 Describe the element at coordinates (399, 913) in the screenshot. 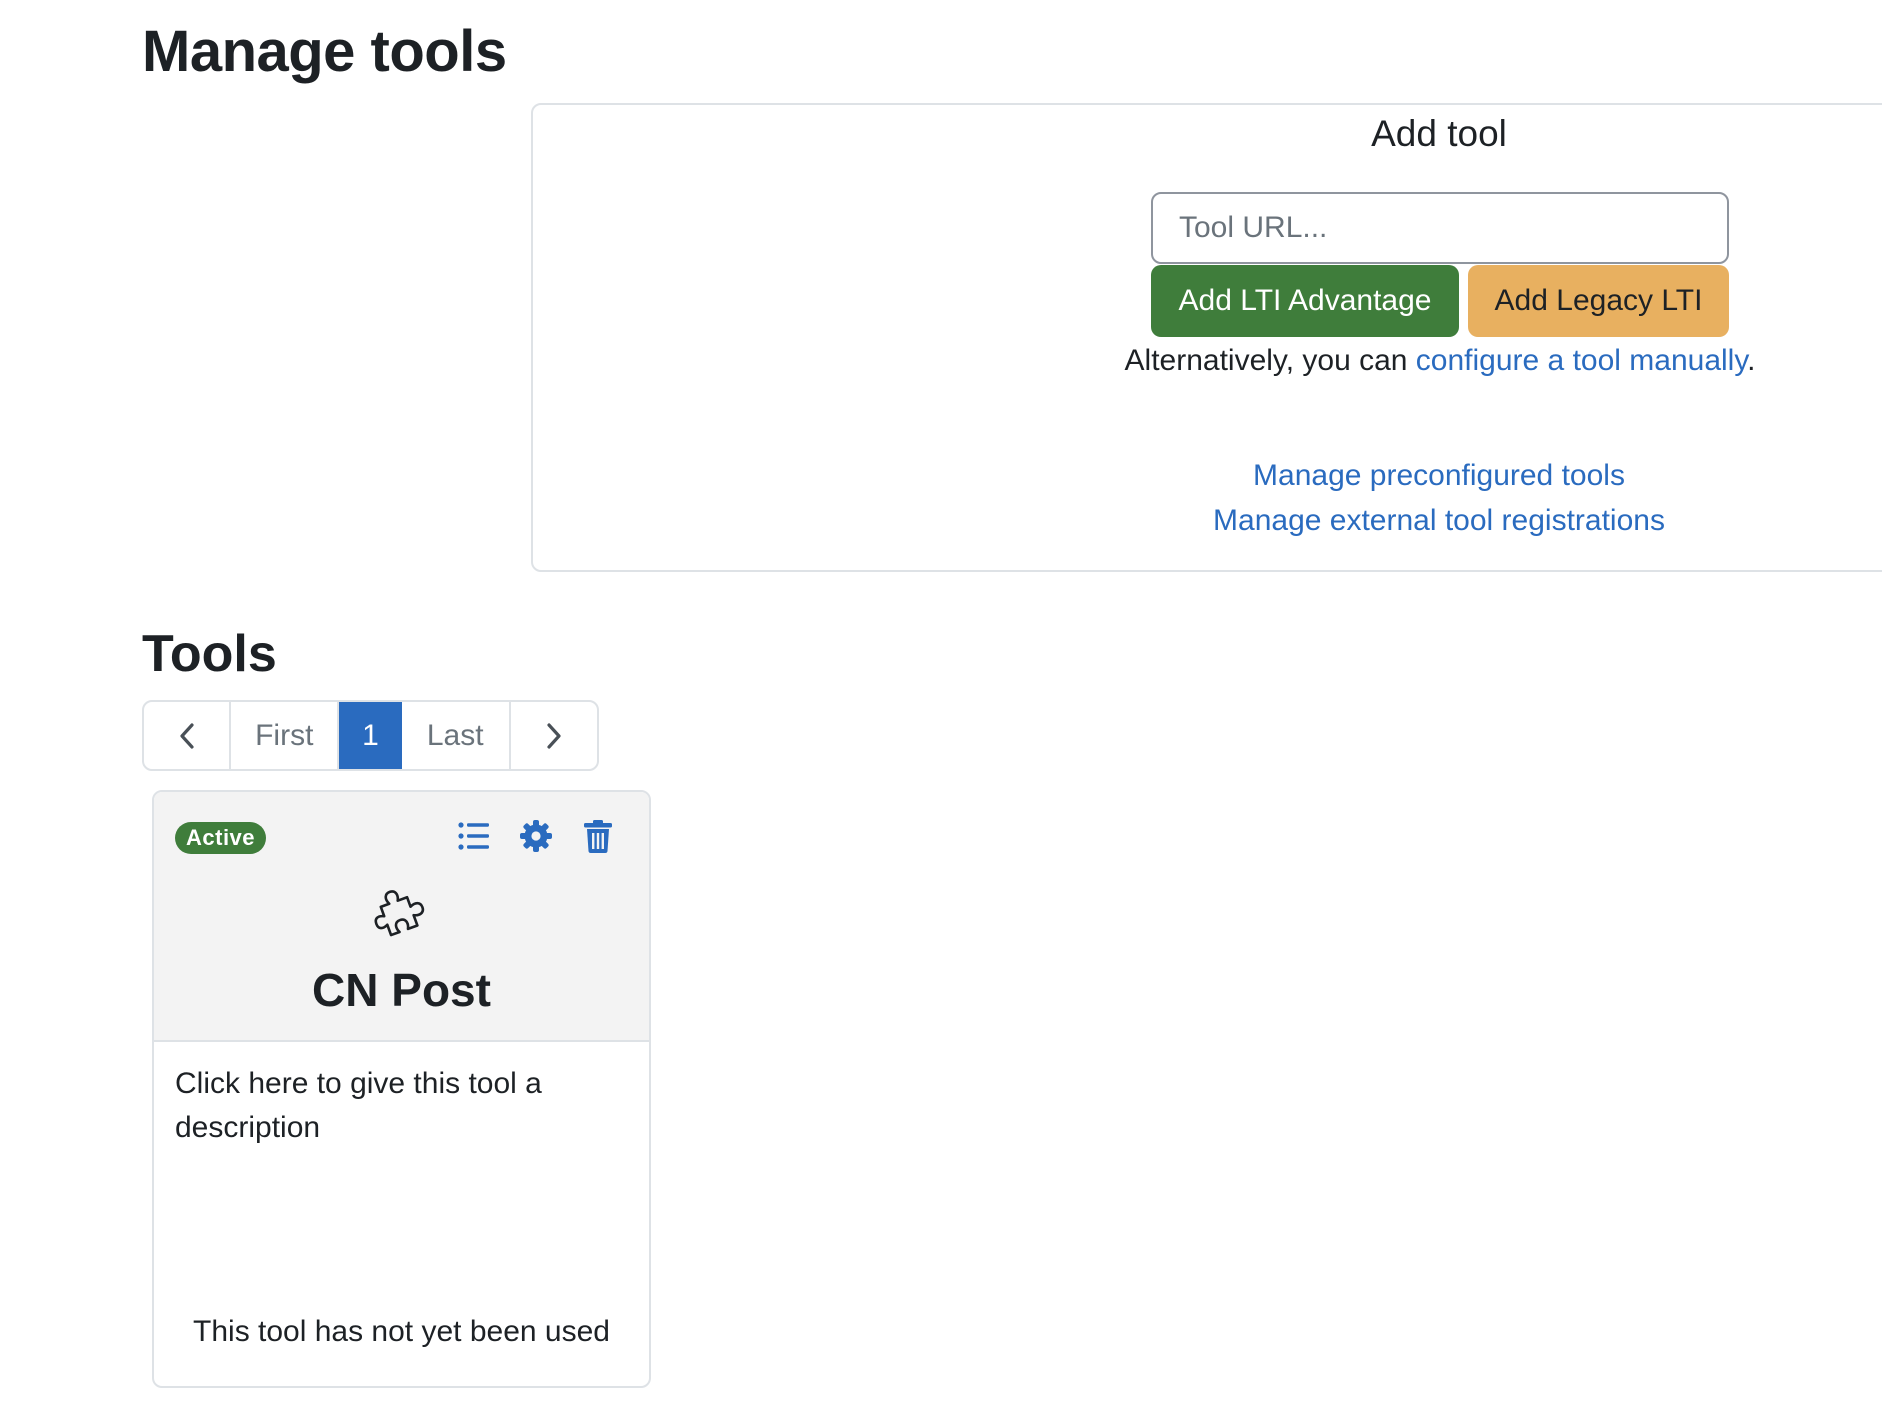

I see `puzzle-icon` at that location.